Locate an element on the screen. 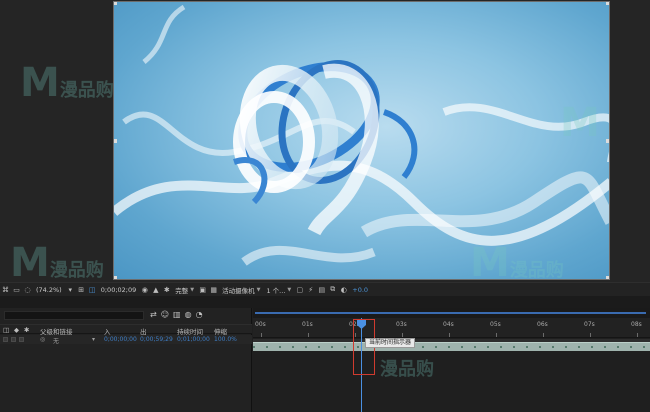 This screenshot has width=650, height=412. dropdown-icon: ▾ is located at coordinates (70, 289).